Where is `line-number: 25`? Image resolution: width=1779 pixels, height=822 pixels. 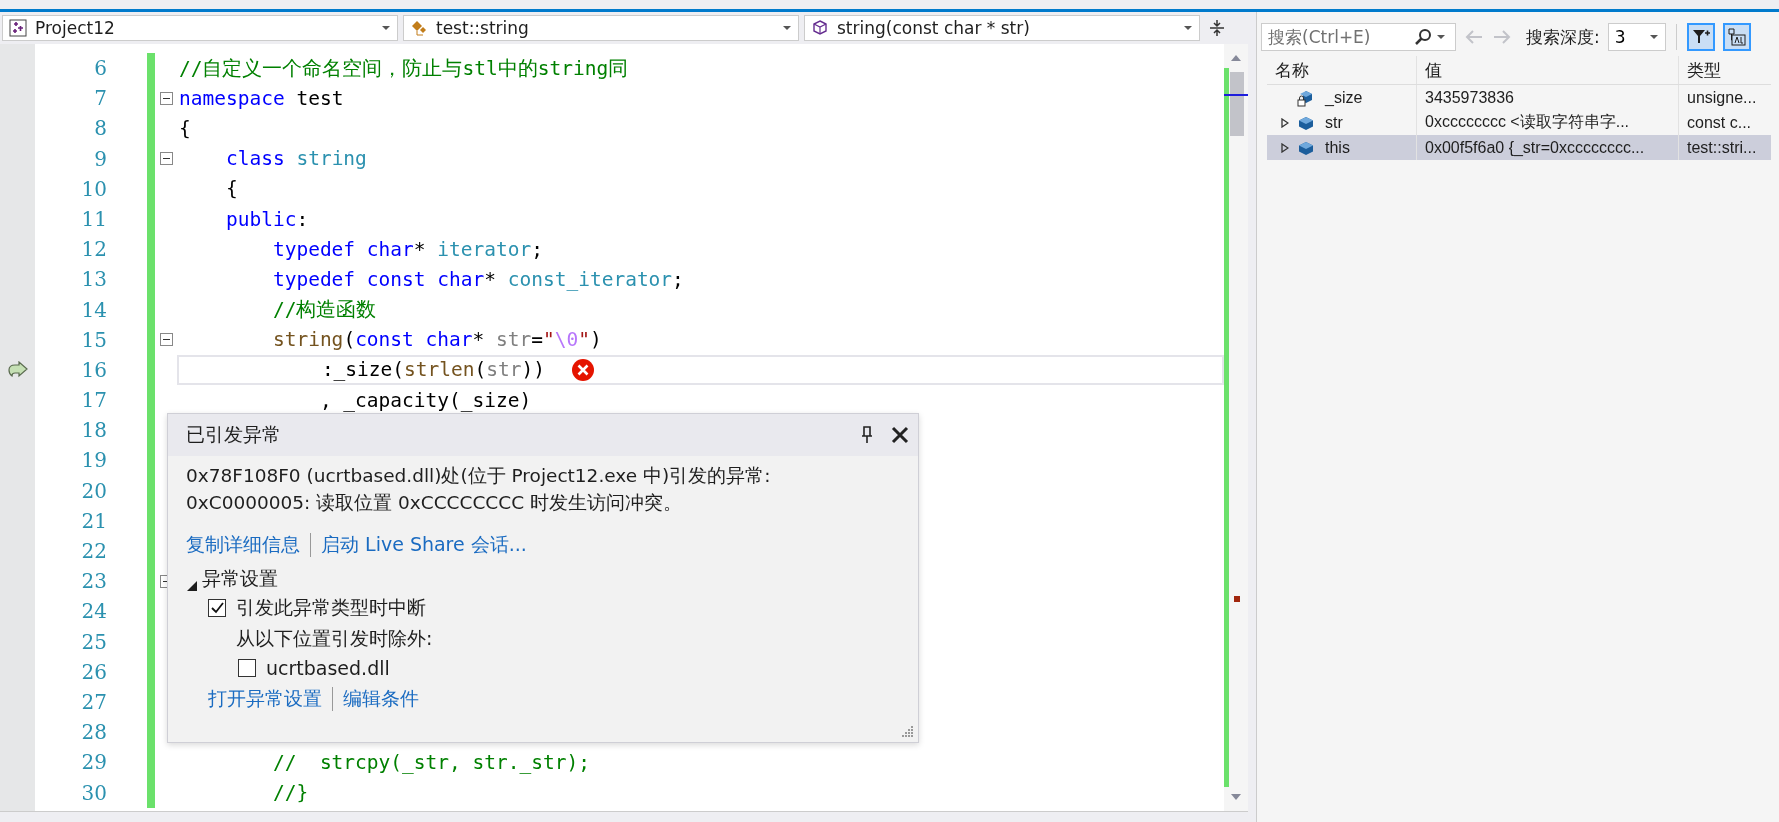 line-number: 25 is located at coordinates (94, 642).